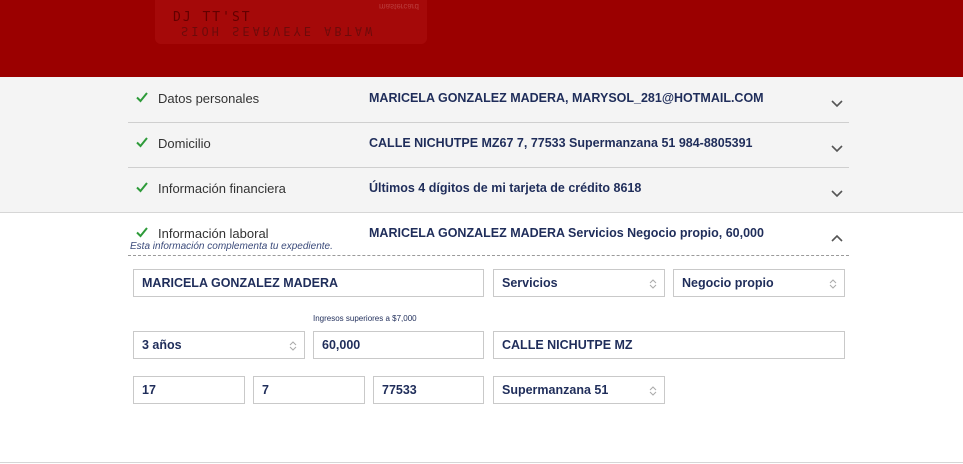 This screenshot has height=464, width=963. What do you see at coordinates (728, 283) in the screenshot?
I see `employment-type-value: Negocio propio` at bounding box center [728, 283].